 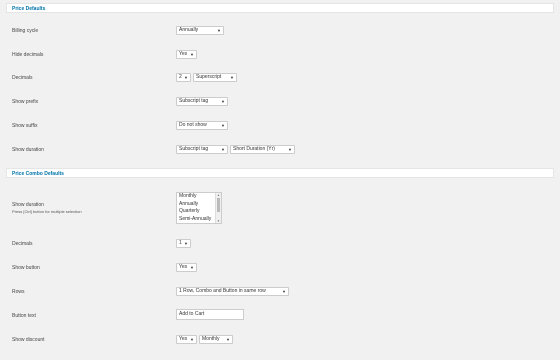 I want to click on duration-format-select: Short Duration (Yr) ▼, so click(x=262, y=149).